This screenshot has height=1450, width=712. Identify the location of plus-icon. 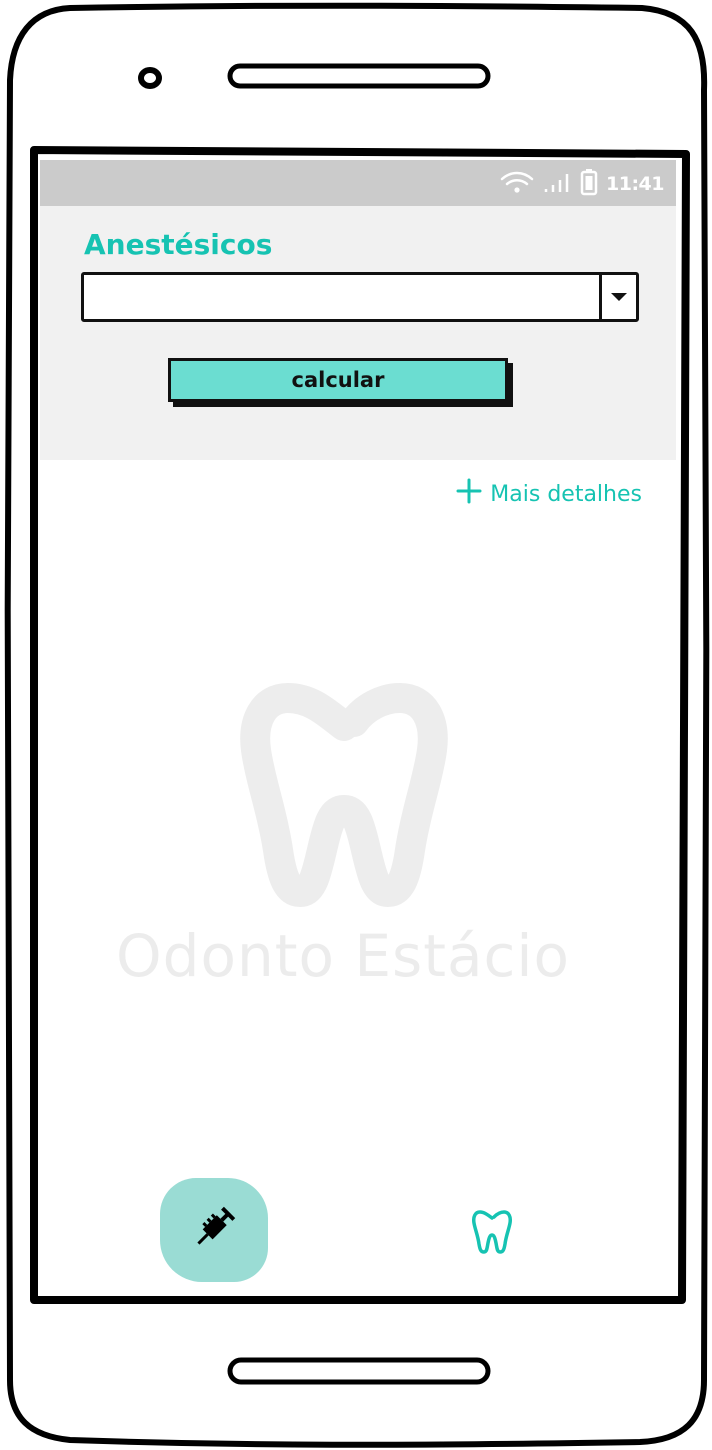
(469, 494).